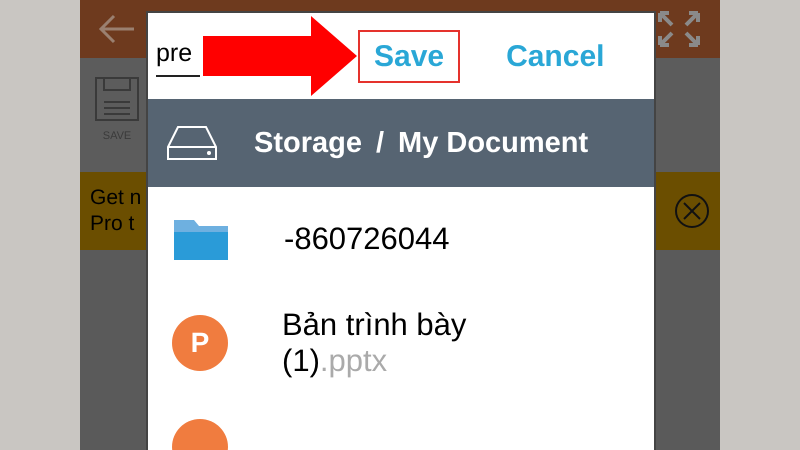 The height and width of the screenshot is (450, 800). Describe the element at coordinates (493, 143) in the screenshot. I see `breadcrumb-item: My Document` at that location.